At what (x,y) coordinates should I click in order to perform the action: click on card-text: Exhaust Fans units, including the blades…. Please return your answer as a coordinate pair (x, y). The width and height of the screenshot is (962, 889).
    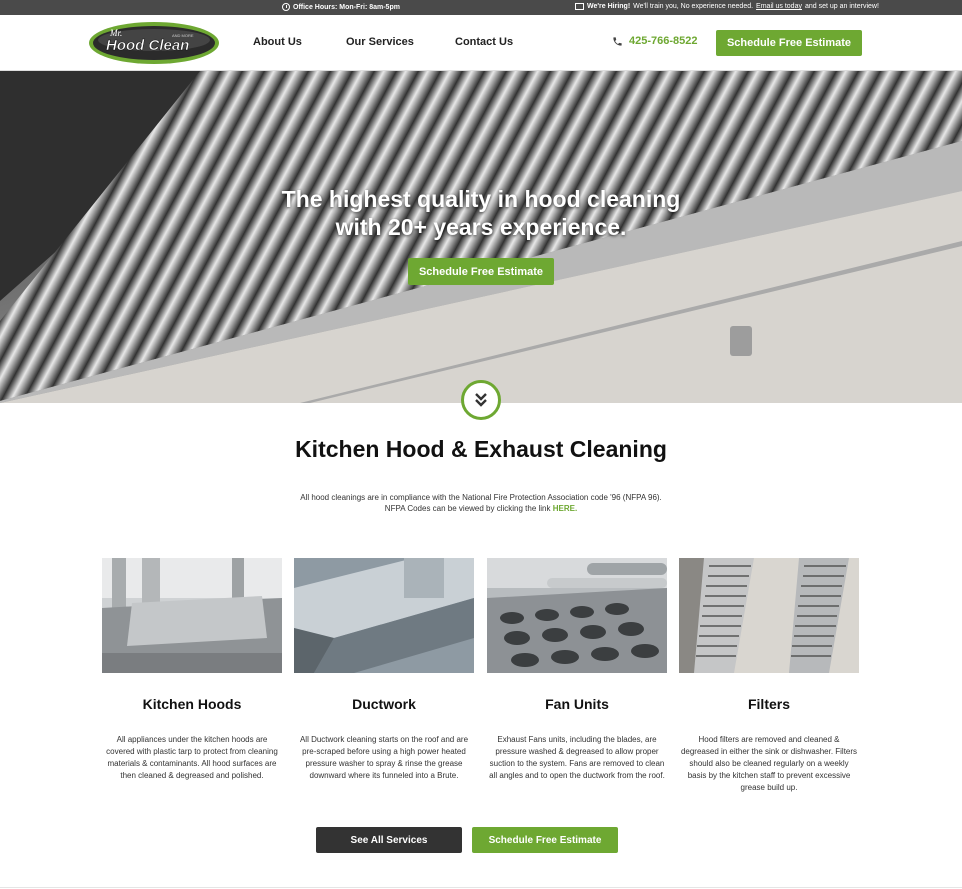
    Looking at the image, I should click on (577, 757).